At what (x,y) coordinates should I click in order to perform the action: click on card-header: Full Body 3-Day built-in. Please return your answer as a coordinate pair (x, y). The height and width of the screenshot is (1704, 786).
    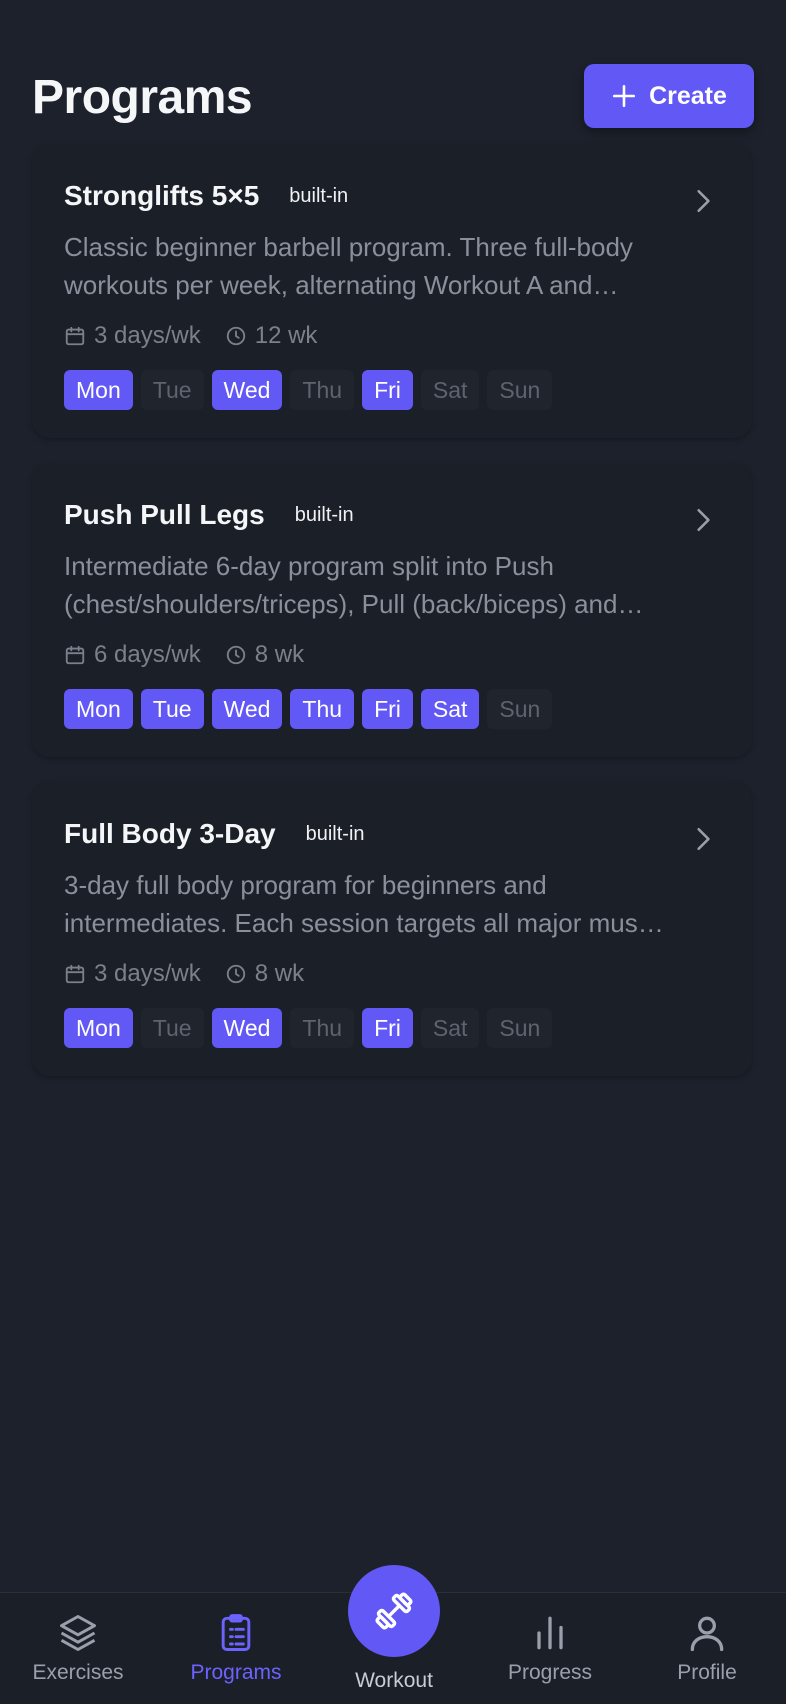
    Looking at the image, I should click on (368, 834).